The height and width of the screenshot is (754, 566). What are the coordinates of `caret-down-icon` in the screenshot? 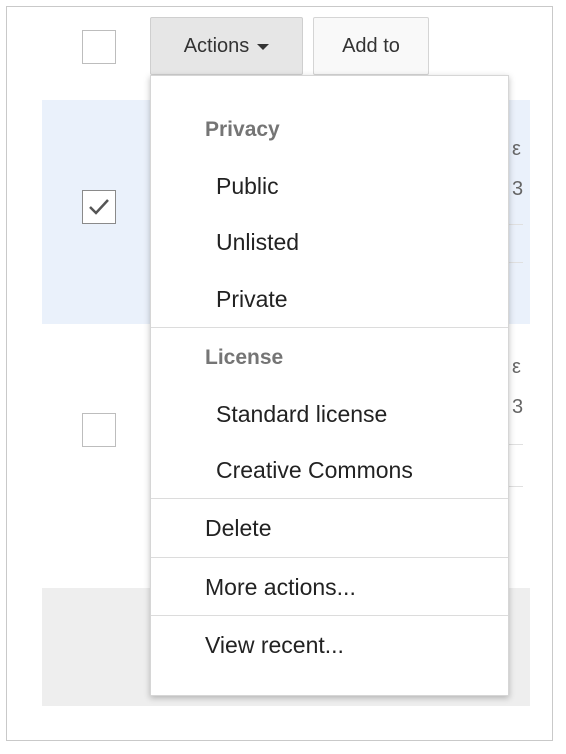 It's located at (263, 47).